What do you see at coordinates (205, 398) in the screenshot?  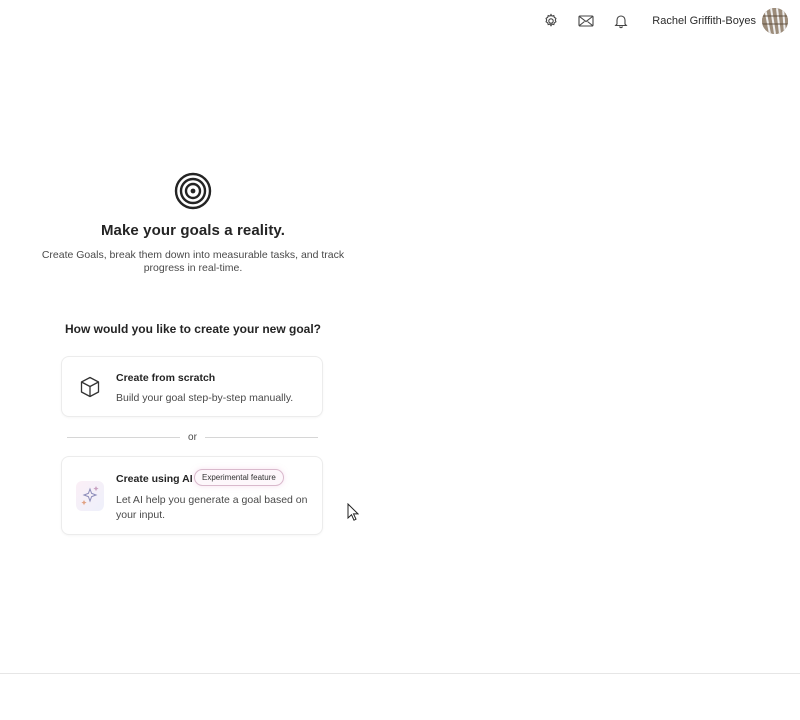 I see `option-description: Build your goal step-by-step manually.` at bounding box center [205, 398].